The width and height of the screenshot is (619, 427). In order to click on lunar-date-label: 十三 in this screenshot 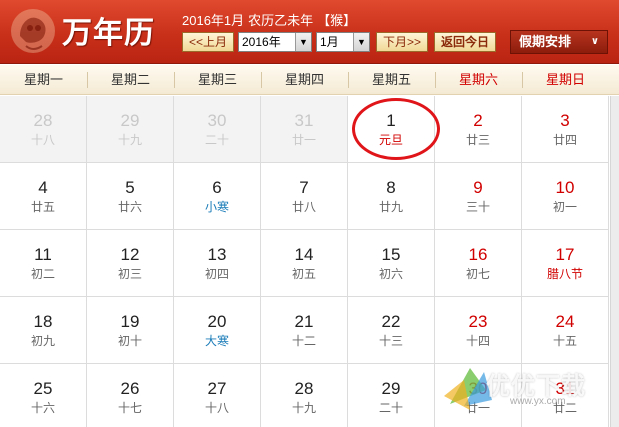, I will do `click(390, 341)`.